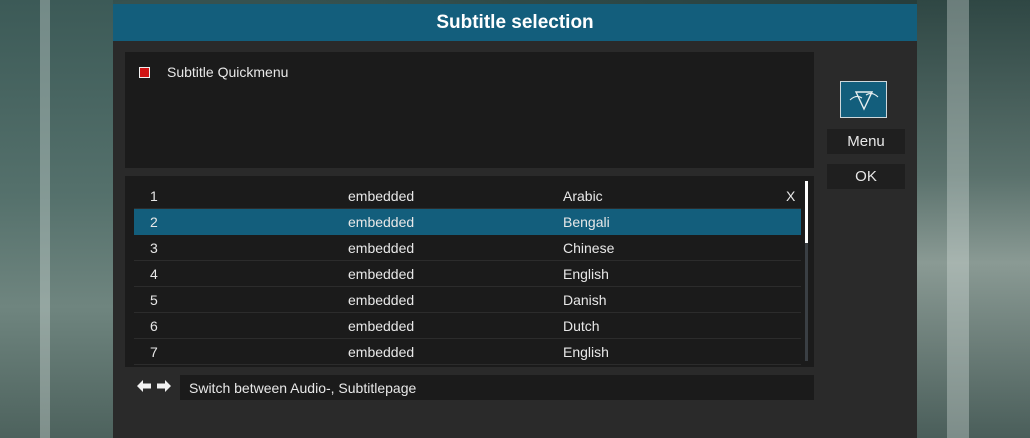 This screenshot has width=1030, height=438. I want to click on track-row: 4 embedded English, so click(467, 274).